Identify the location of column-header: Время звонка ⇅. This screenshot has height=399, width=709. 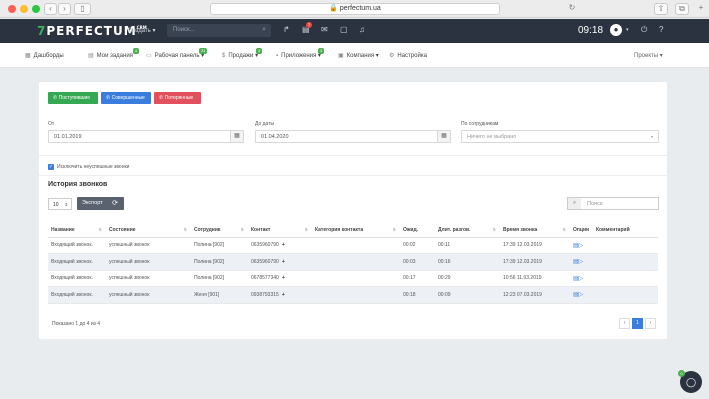
(535, 230).